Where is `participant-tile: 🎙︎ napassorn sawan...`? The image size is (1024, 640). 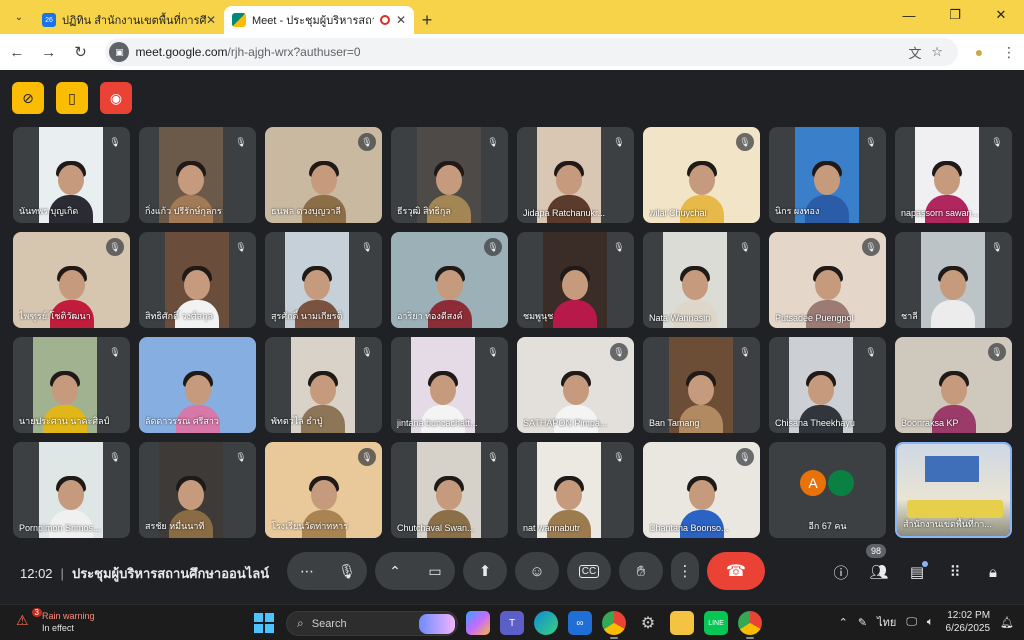 participant-tile: 🎙︎ napassorn sawan... is located at coordinates (953, 175).